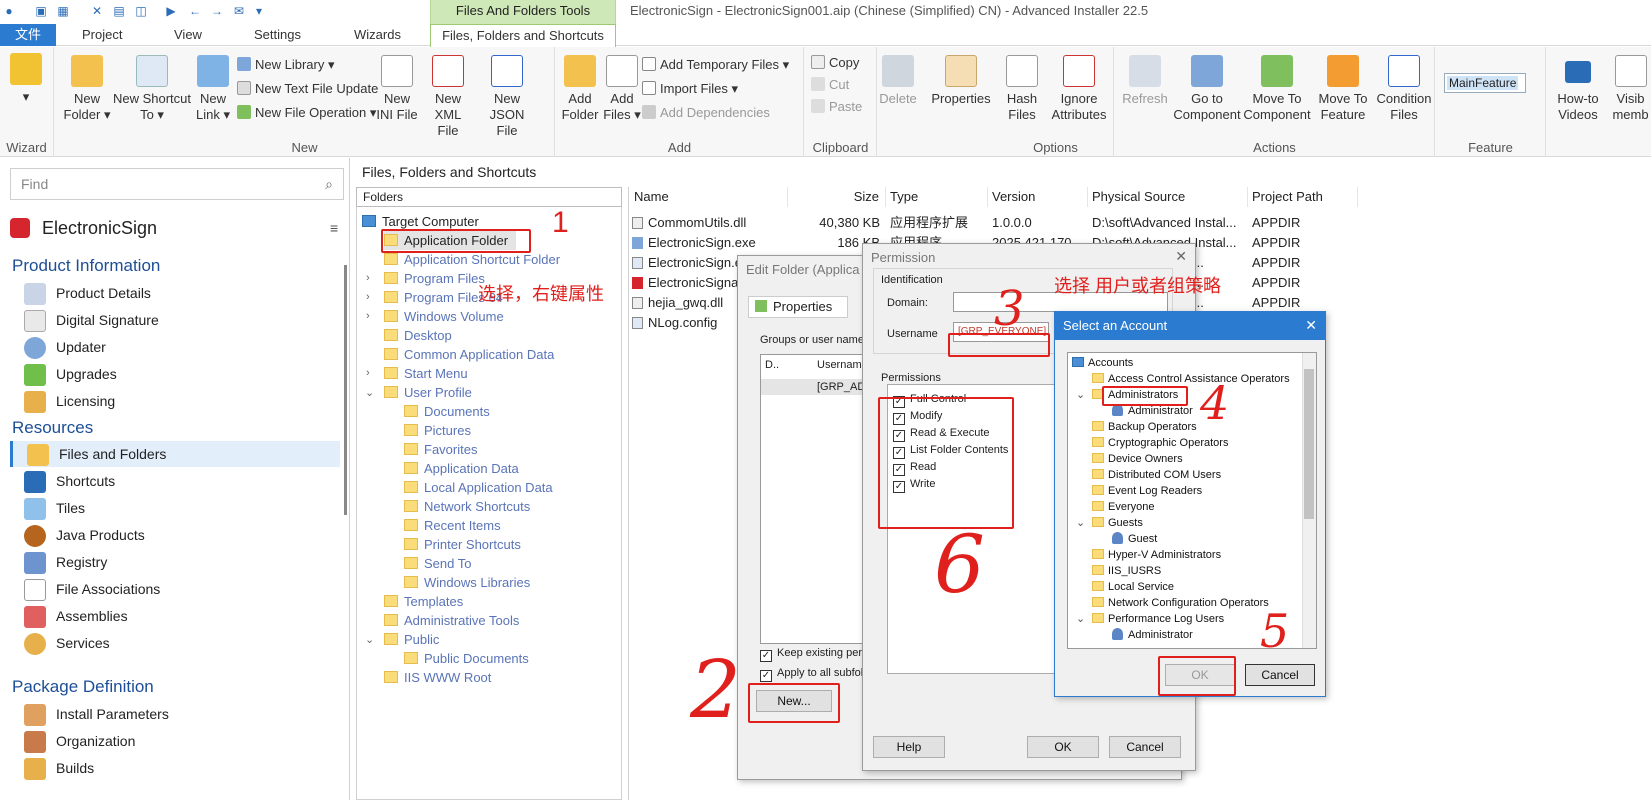  Describe the element at coordinates (177, 184) in the screenshot. I see `search-input: Find ⌕` at that location.